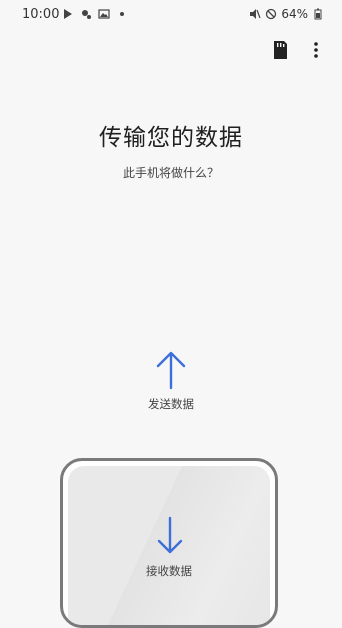 The image size is (342, 628). I want to click on receive-data-label: 接收数据, so click(169, 571).